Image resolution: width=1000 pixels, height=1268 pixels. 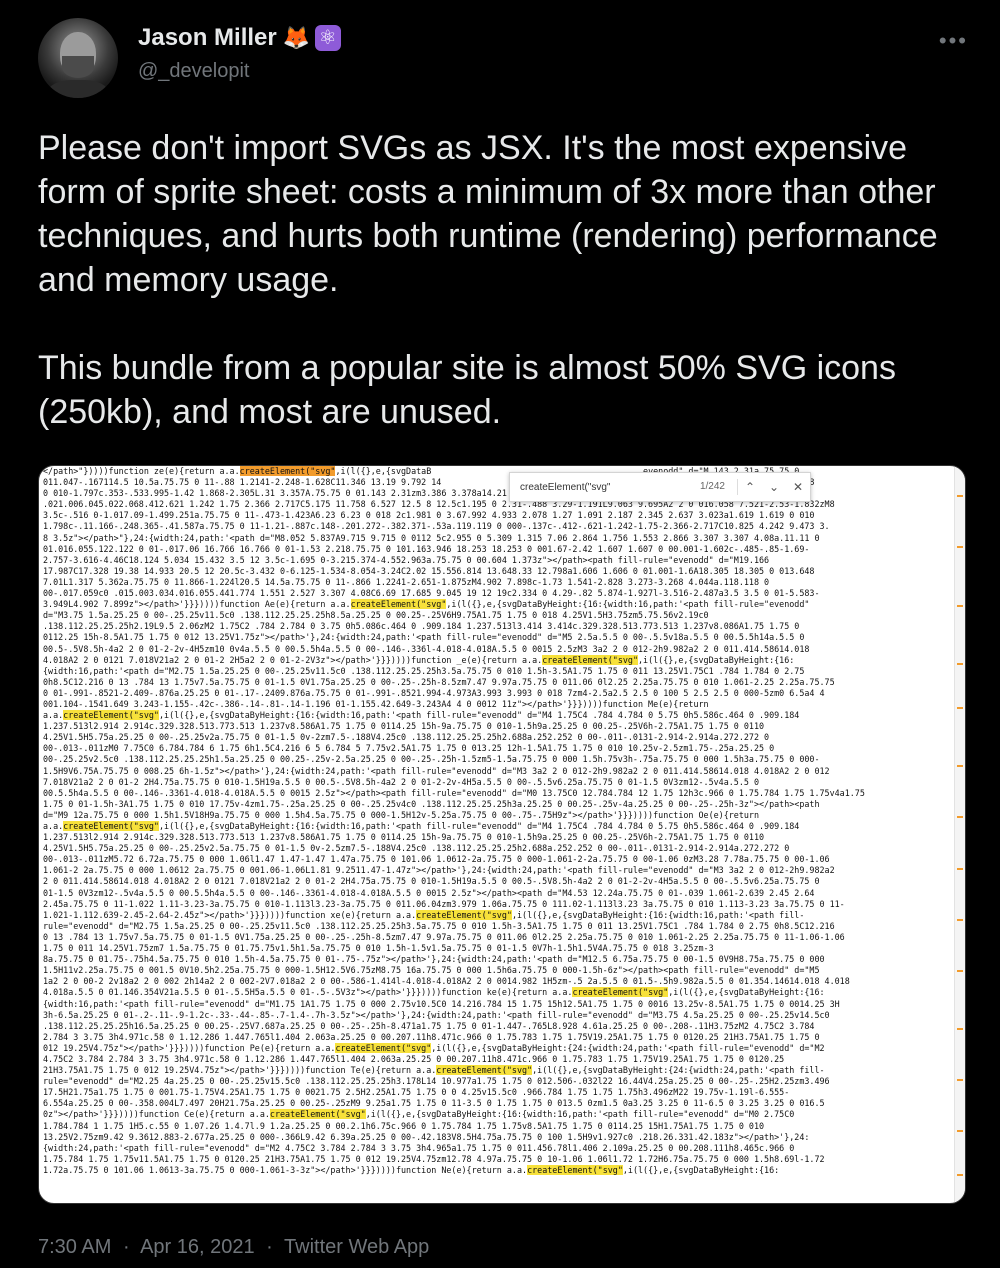 What do you see at coordinates (356, 1247) in the screenshot?
I see `tweet-source: Twitter Web App` at bounding box center [356, 1247].